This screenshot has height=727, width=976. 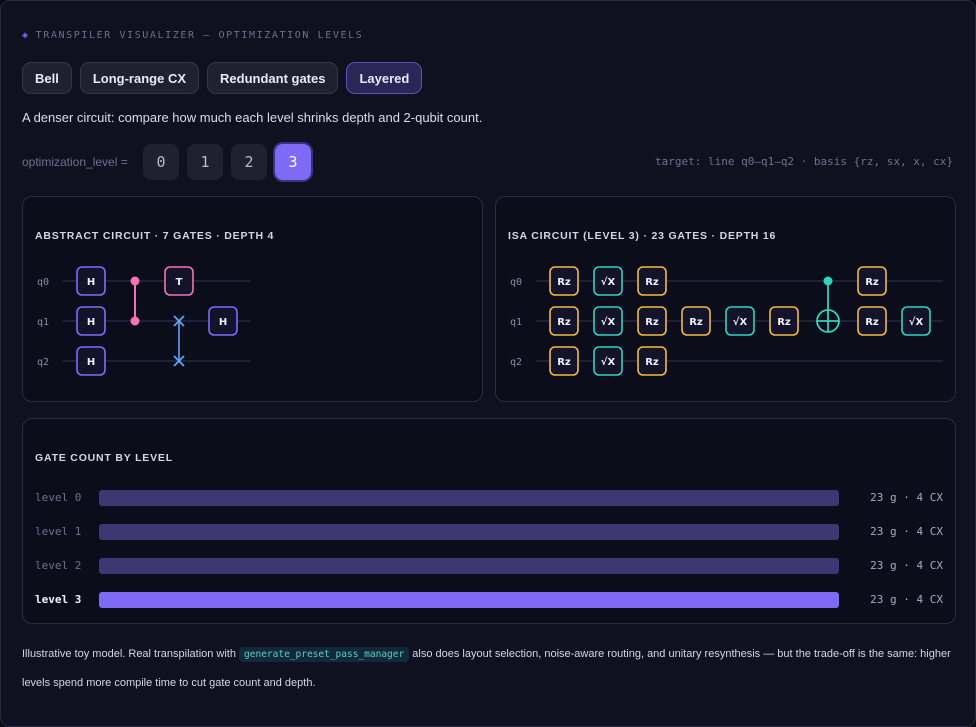 What do you see at coordinates (58, 497) in the screenshot?
I see `level-label: level 0` at bounding box center [58, 497].